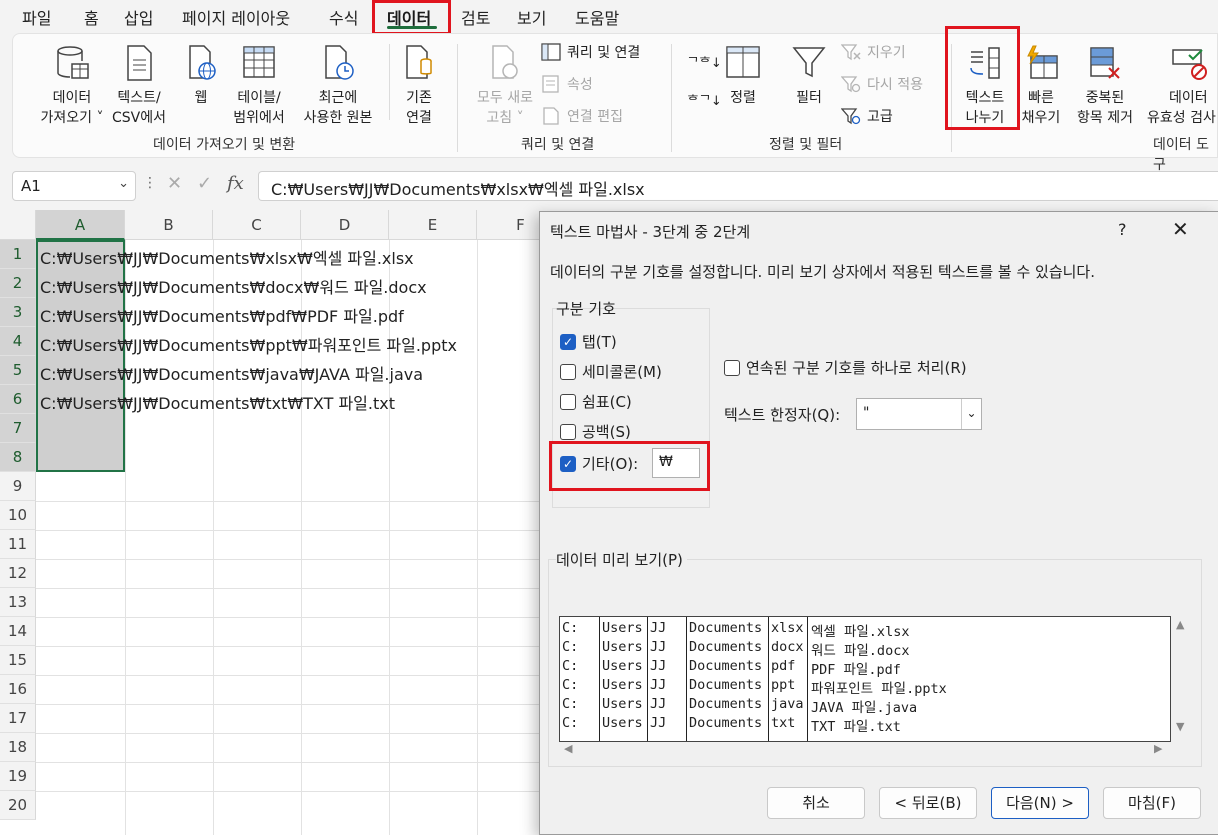 This screenshot has height=835, width=1218. I want to click on col-header-b: B, so click(169, 225).